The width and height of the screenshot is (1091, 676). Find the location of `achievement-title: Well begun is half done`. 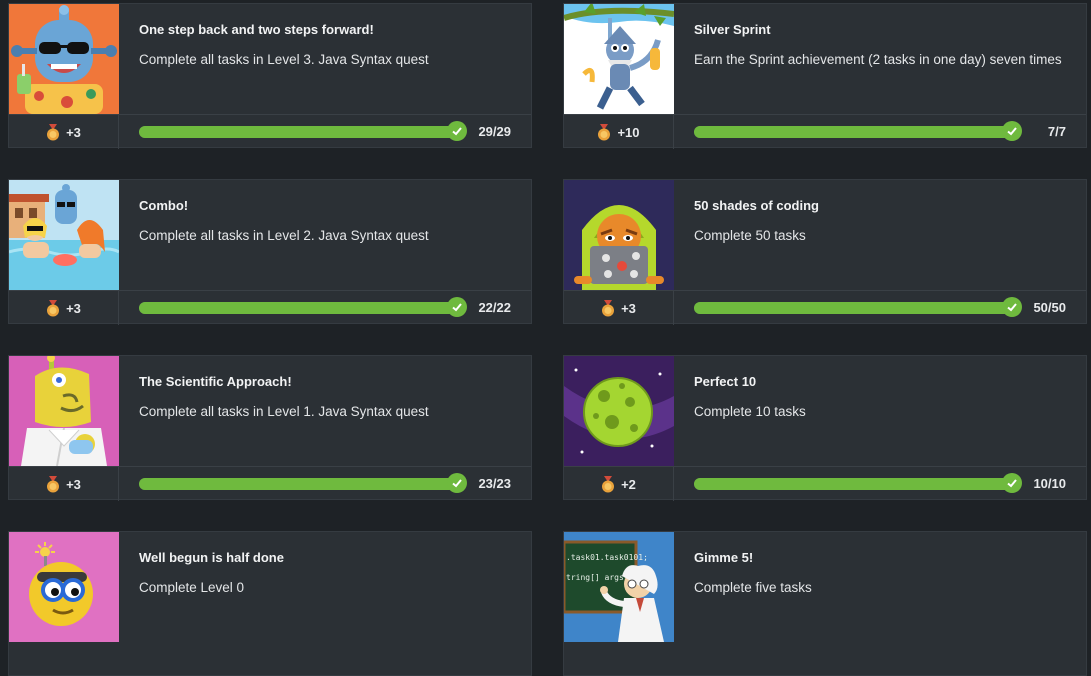

achievement-title: Well begun is half done is located at coordinates (211, 557).